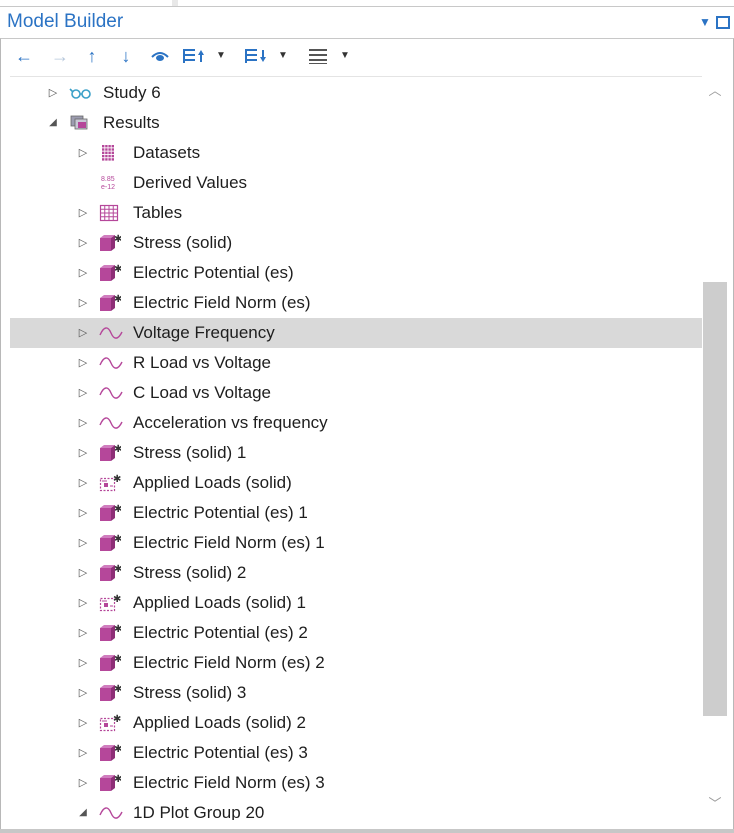 The height and width of the screenshot is (833, 734). Describe the element at coordinates (229, 662) in the screenshot. I see `tree-node-label: Electric Field Norm (es) 2` at that location.